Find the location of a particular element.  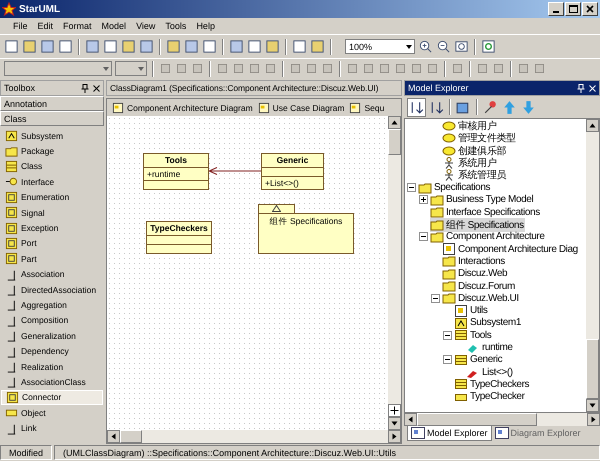

use-case-icon is located at coordinates (449, 151).